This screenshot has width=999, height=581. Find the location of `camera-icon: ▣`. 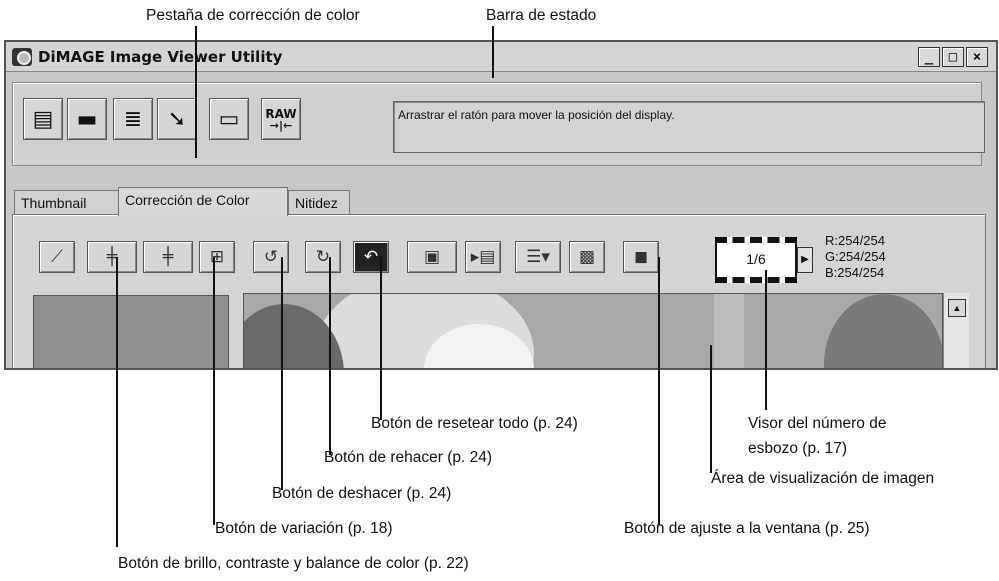

camera-icon: ▣ is located at coordinates (432, 257).